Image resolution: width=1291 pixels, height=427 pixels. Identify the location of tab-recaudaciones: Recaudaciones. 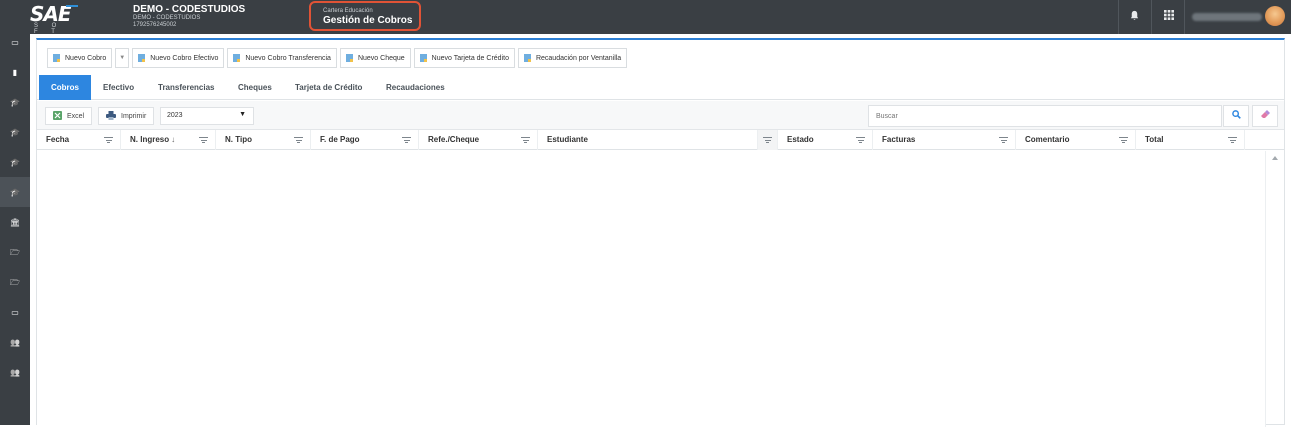
(415, 87).